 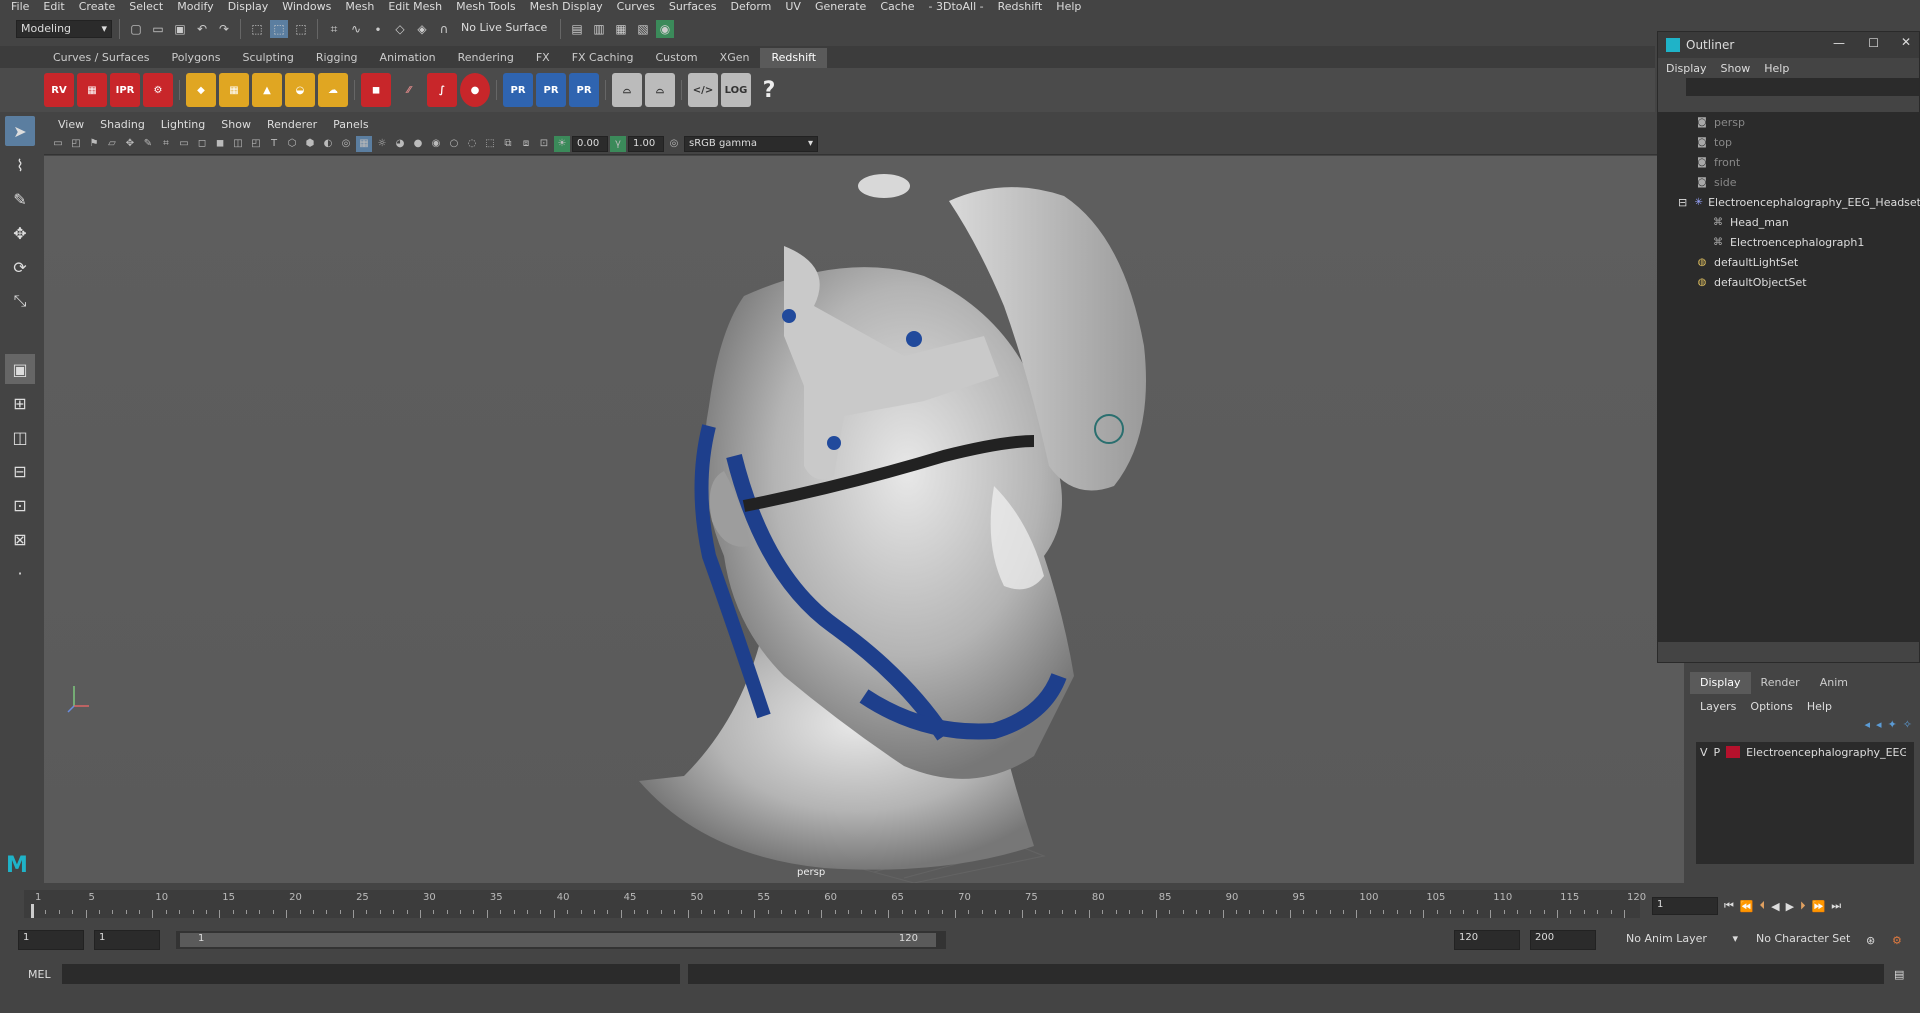 I want to click on shelf-tab-polygons: Polygons, so click(x=196, y=58).